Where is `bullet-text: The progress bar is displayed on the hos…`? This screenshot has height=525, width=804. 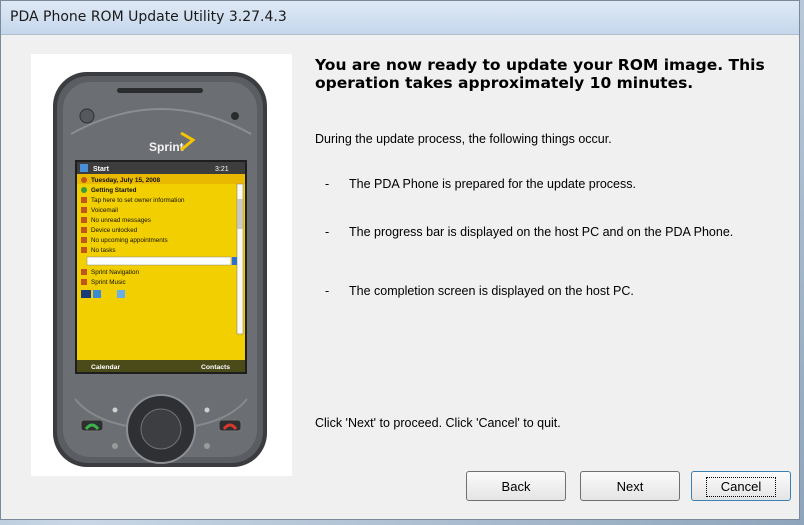 bullet-text: The progress bar is displayed on the hos… is located at coordinates (541, 232).